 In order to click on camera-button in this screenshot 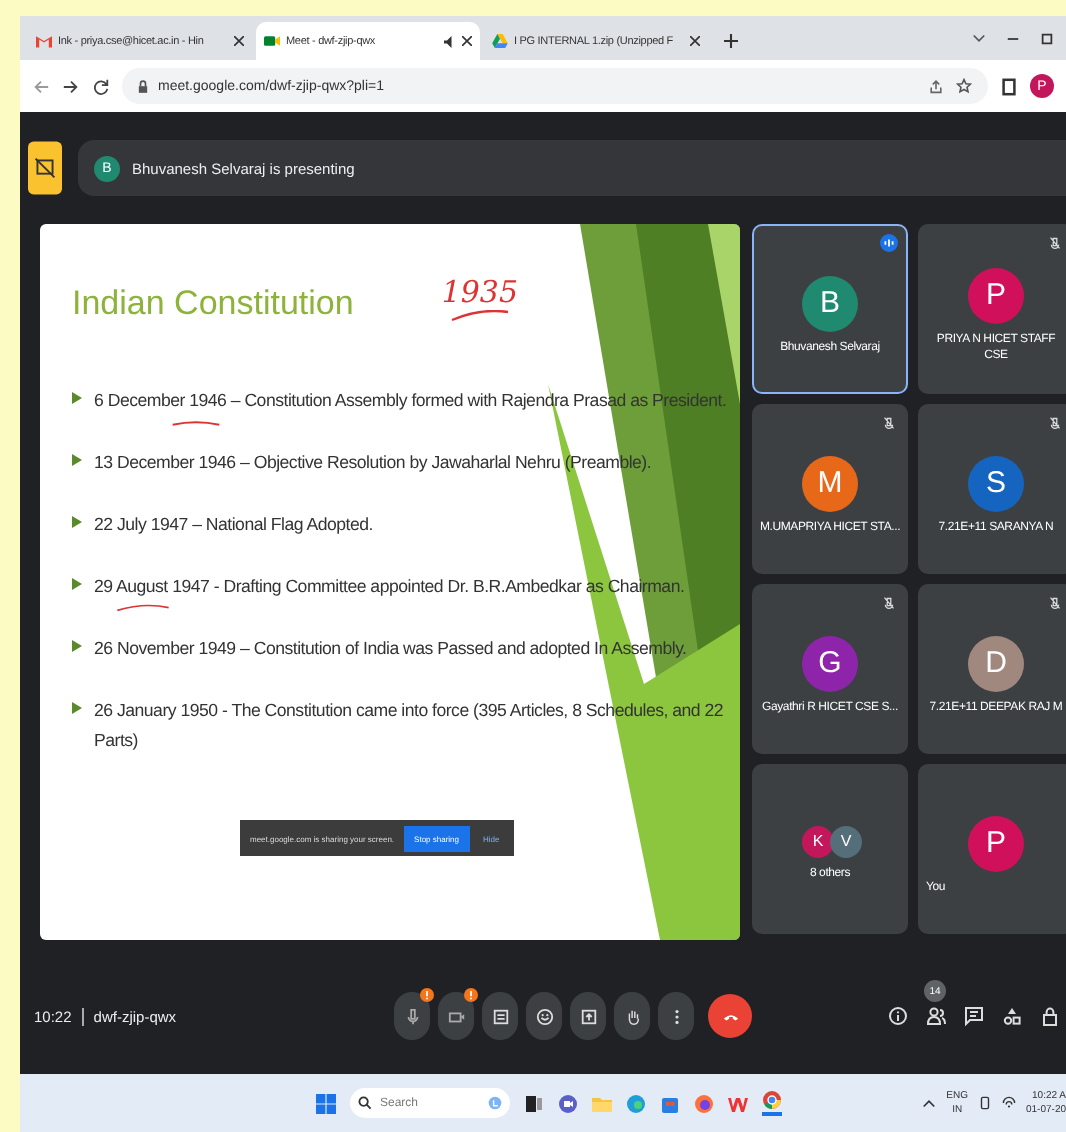, I will do `click(456, 1016)`.